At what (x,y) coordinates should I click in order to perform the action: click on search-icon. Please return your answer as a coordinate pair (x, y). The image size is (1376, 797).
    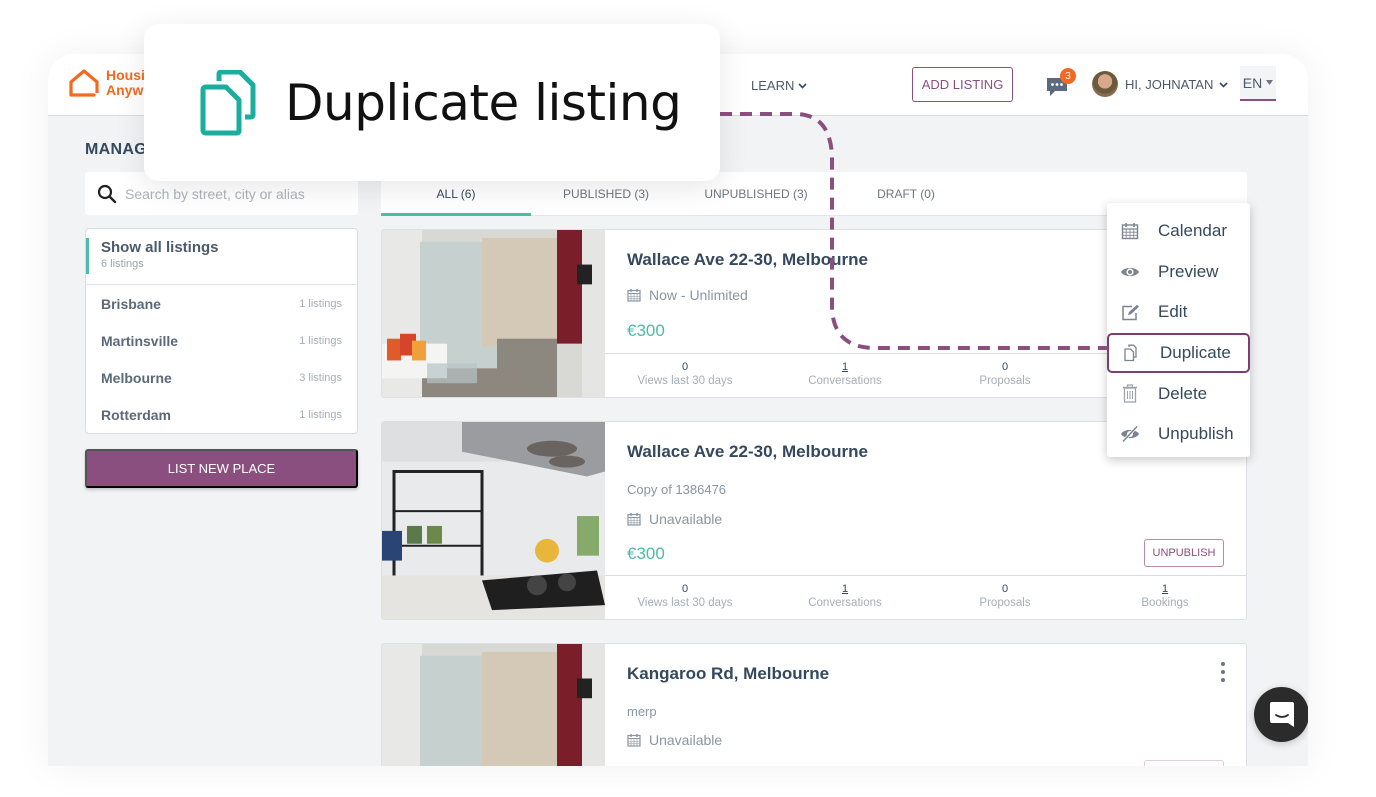
    Looking at the image, I should click on (107, 193).